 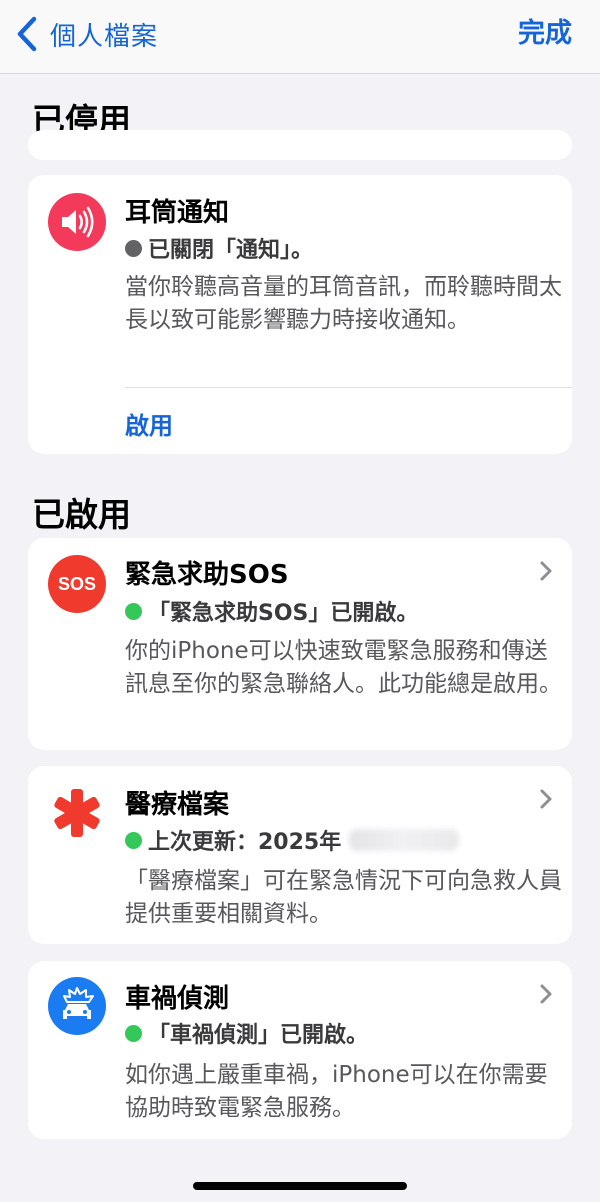 What do you see at coordinates (545, 34) in the screenshot?
I see `done-button: 完成` at bounding box center [545, 34].